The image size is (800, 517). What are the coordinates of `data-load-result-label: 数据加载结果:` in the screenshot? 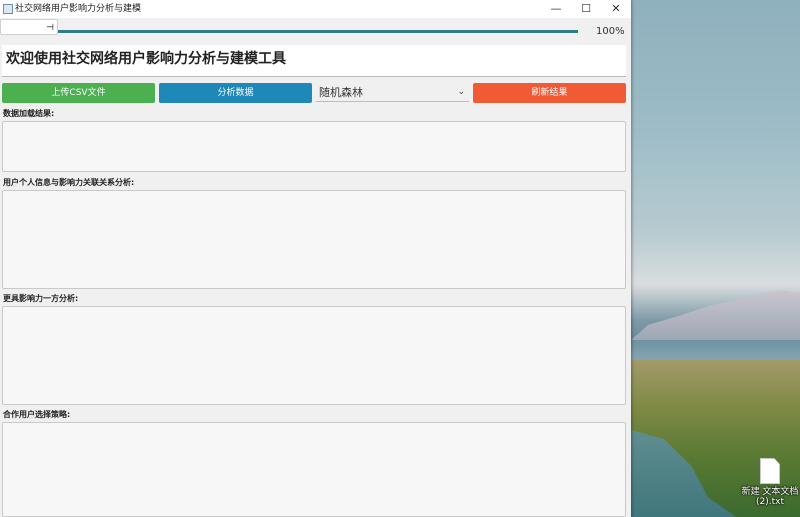 It's located at (29, 113).